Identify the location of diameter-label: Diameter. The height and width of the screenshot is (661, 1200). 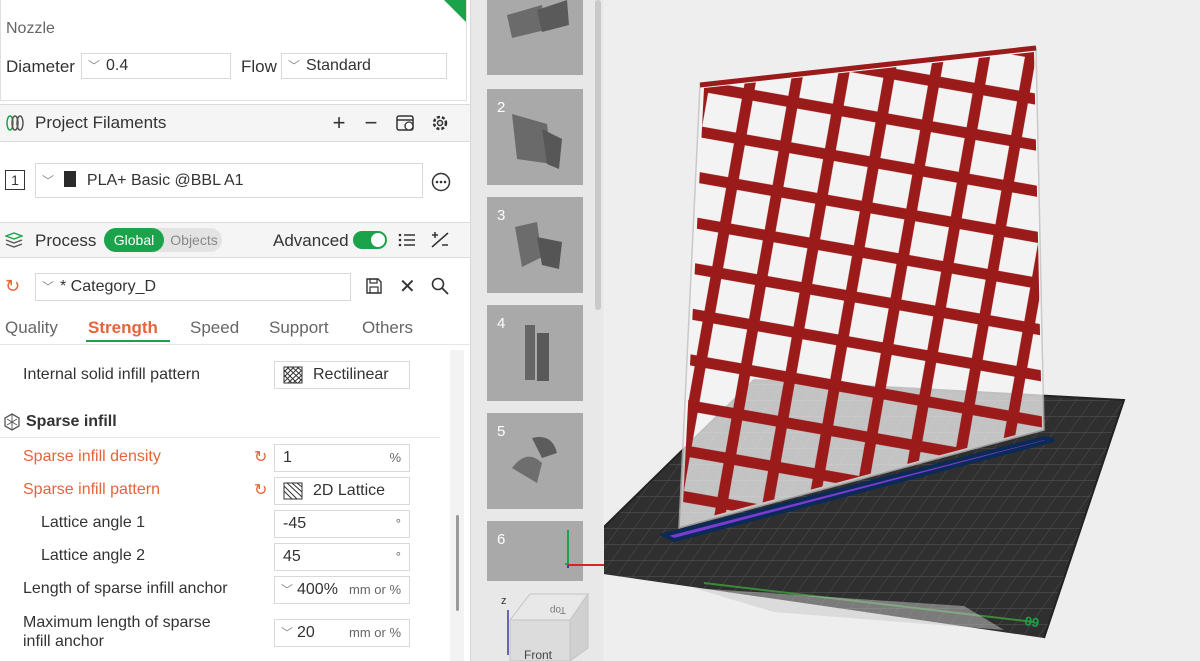
(40, 66).